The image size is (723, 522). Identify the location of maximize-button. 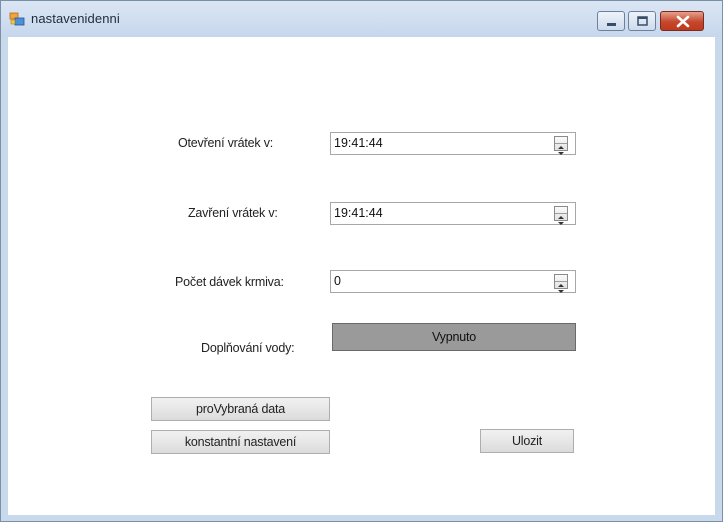
(642, 21).